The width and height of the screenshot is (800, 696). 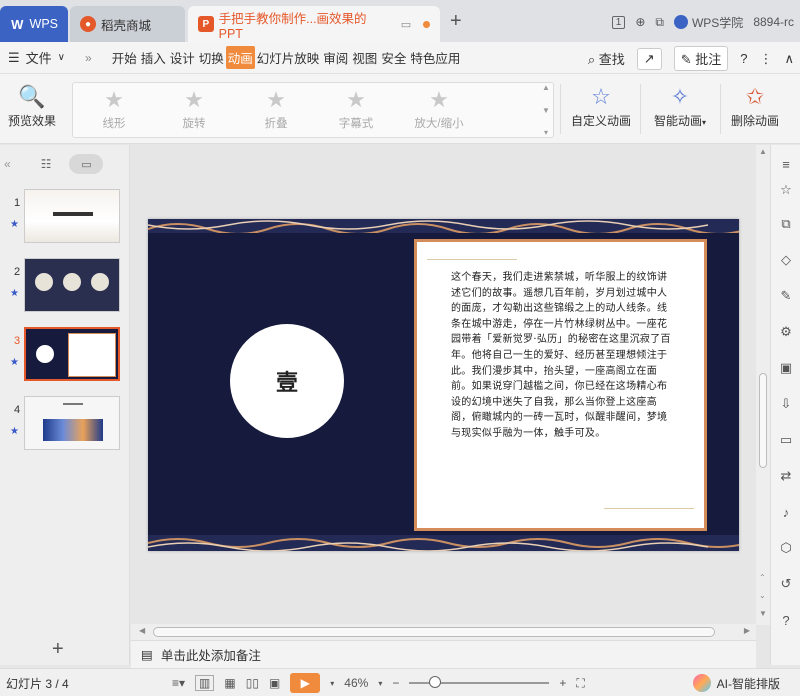 What do you see at coordinates (34, 24) in the screenshot?
I see `tab-wps: W WPS` at bounding box center [34, 24].